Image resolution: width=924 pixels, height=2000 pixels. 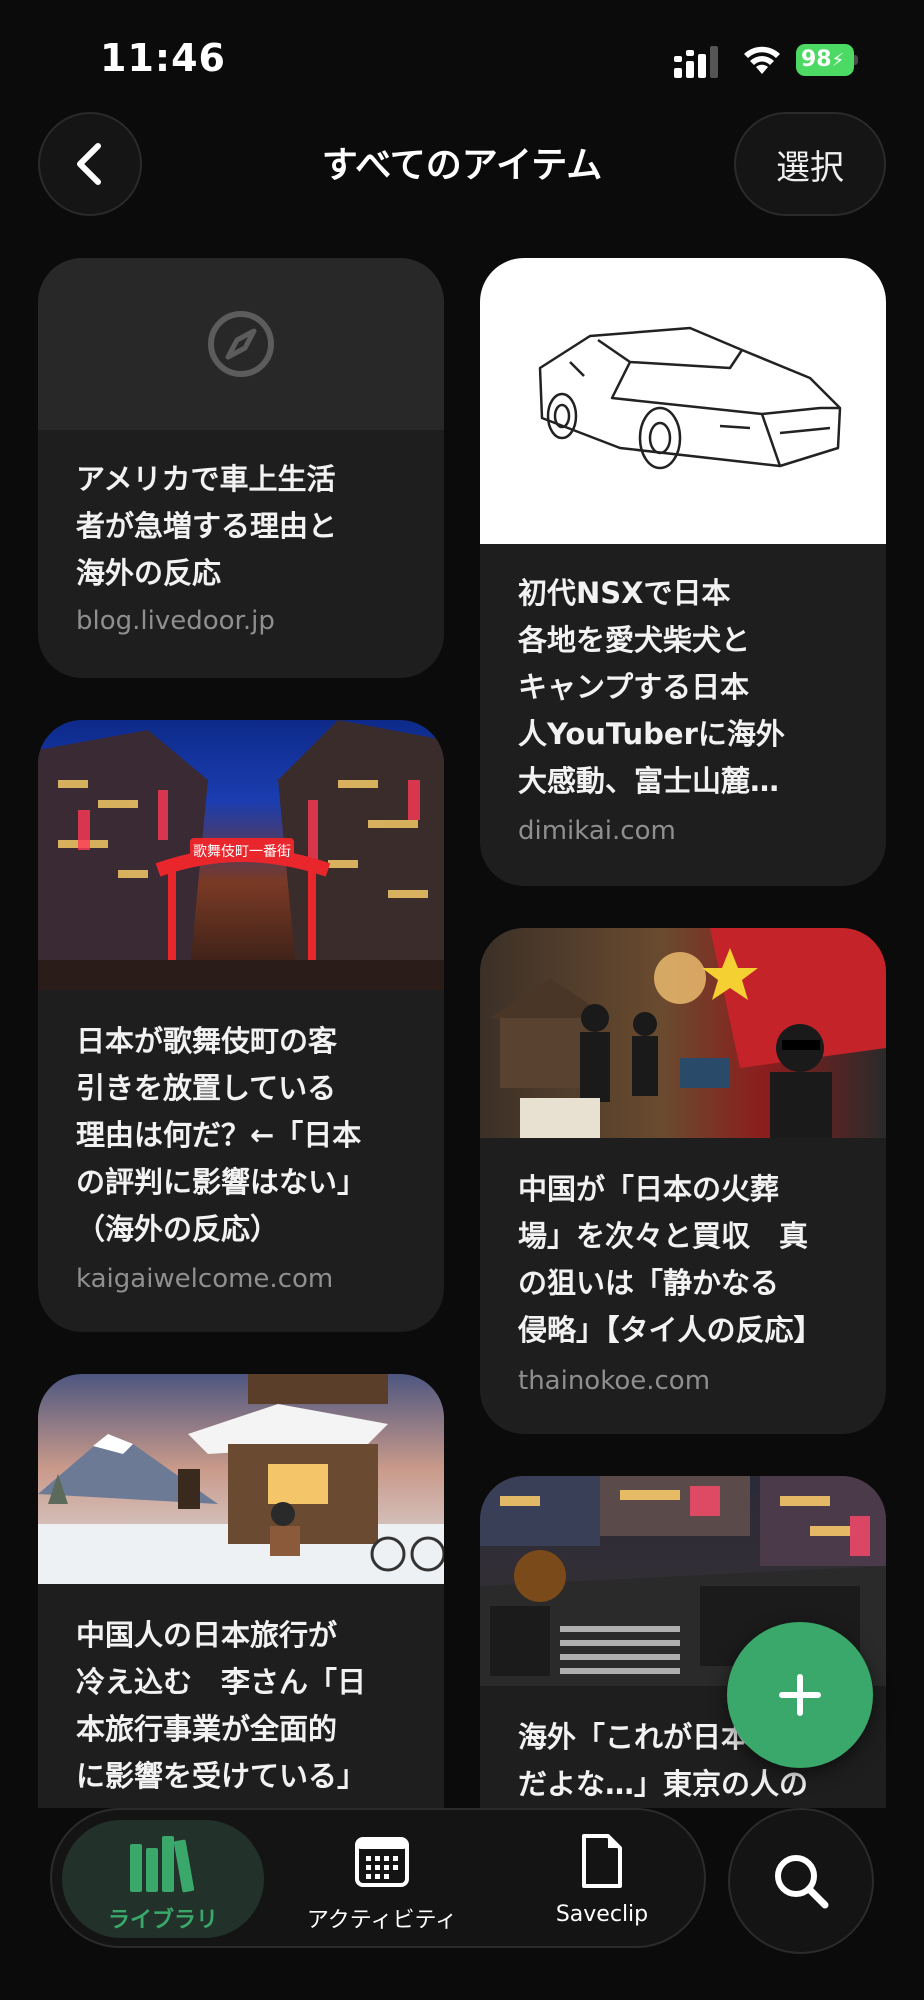 I want to click on sports-car-line-drawing, so click(x=690, y=398).